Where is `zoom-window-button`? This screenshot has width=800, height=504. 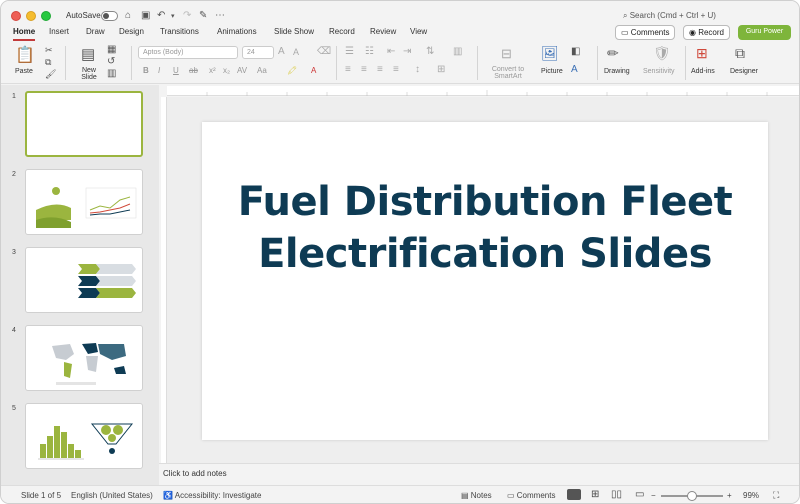 zoom-window-button is located at coordinates (46, 16).